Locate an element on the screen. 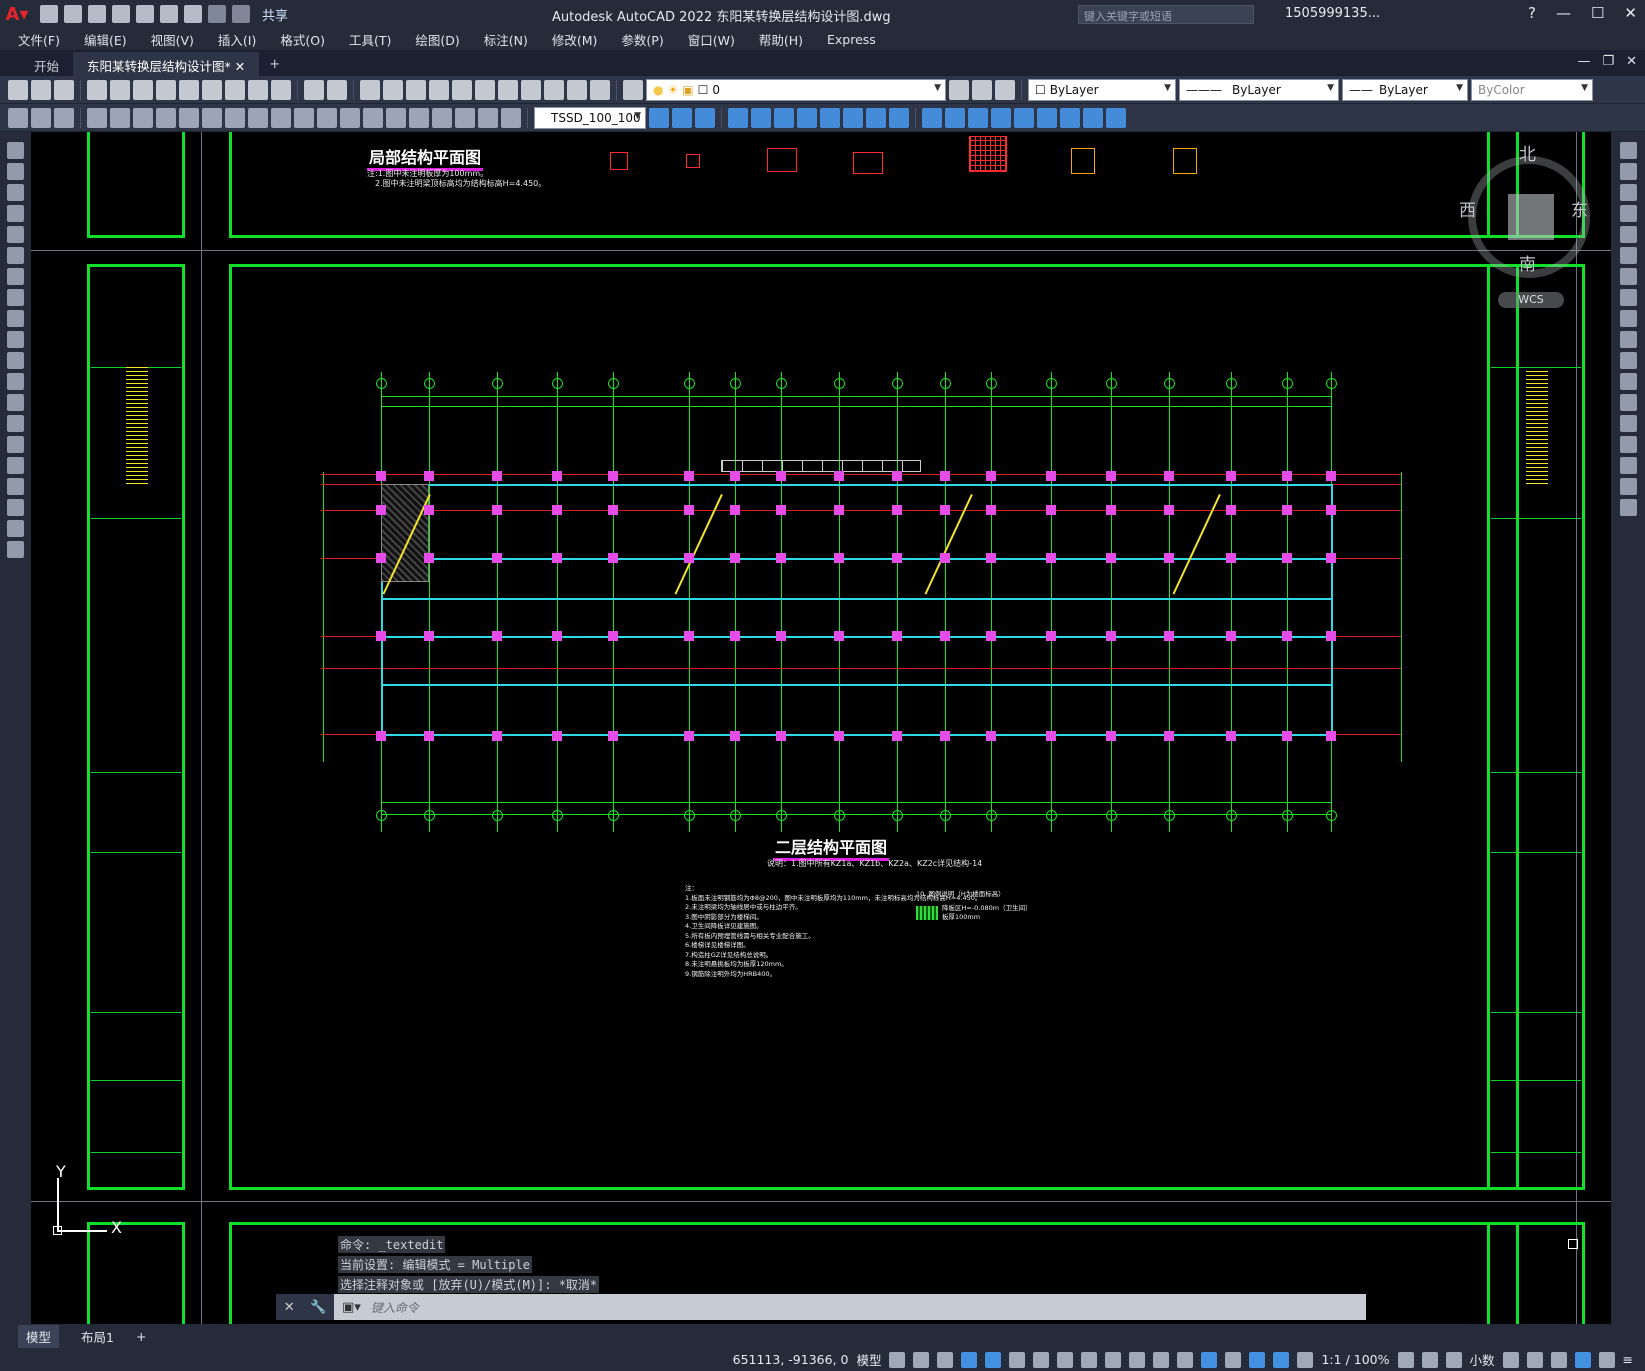 Image resolution: width=1645 pixels, height=1371 pixels. tssd-tool-15-icon is located at coordinates (1001, 117).